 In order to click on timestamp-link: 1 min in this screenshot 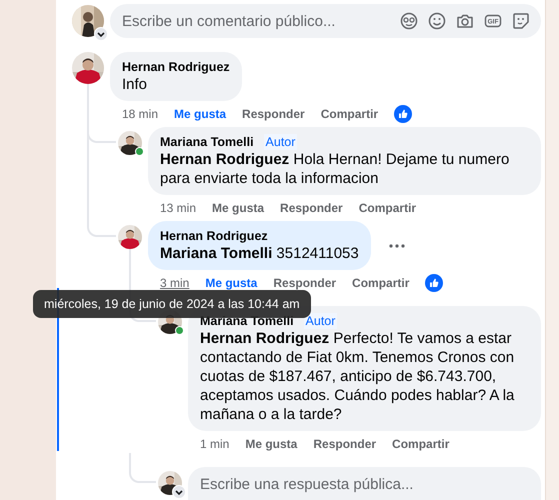, I will do `click(215, 443)`.